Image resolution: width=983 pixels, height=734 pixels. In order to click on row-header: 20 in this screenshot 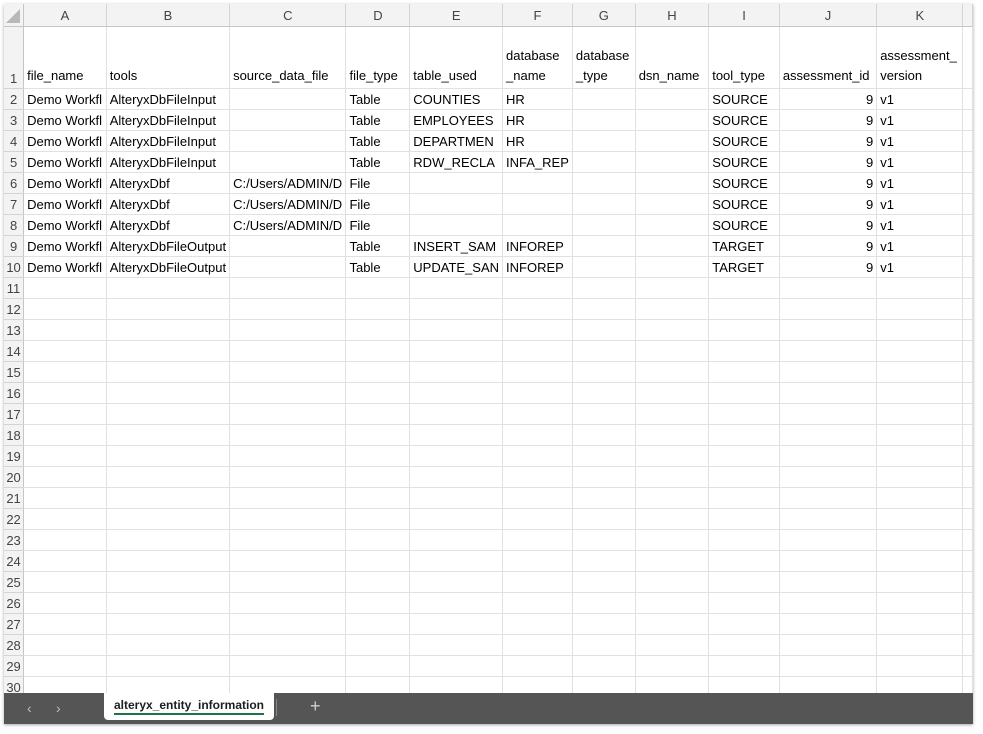, I will do `click(14, 477)`.